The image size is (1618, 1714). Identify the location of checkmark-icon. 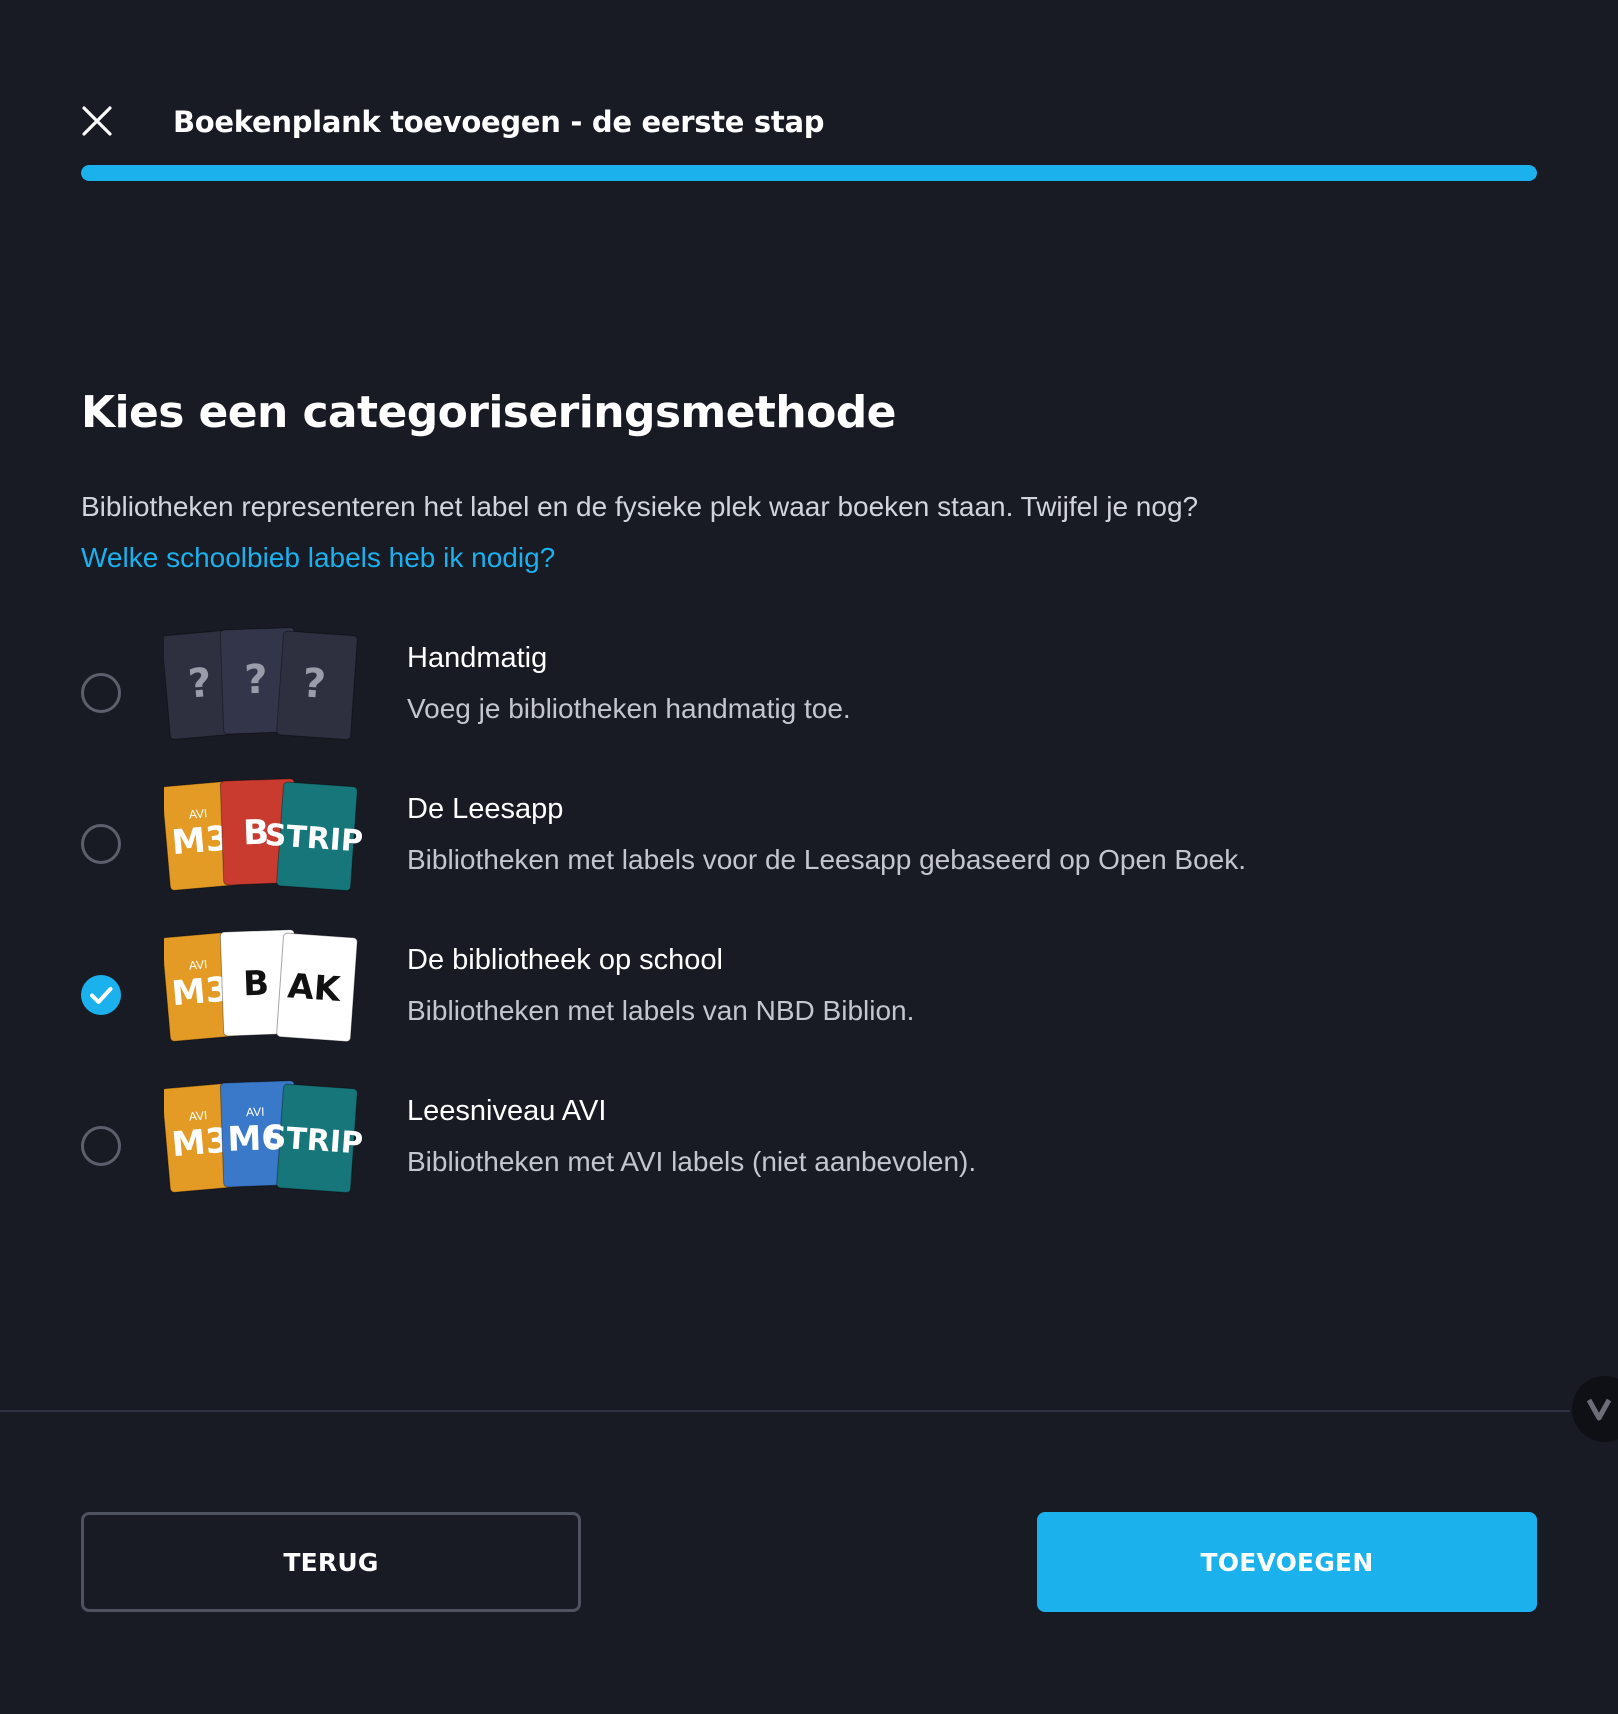
(101, 995).